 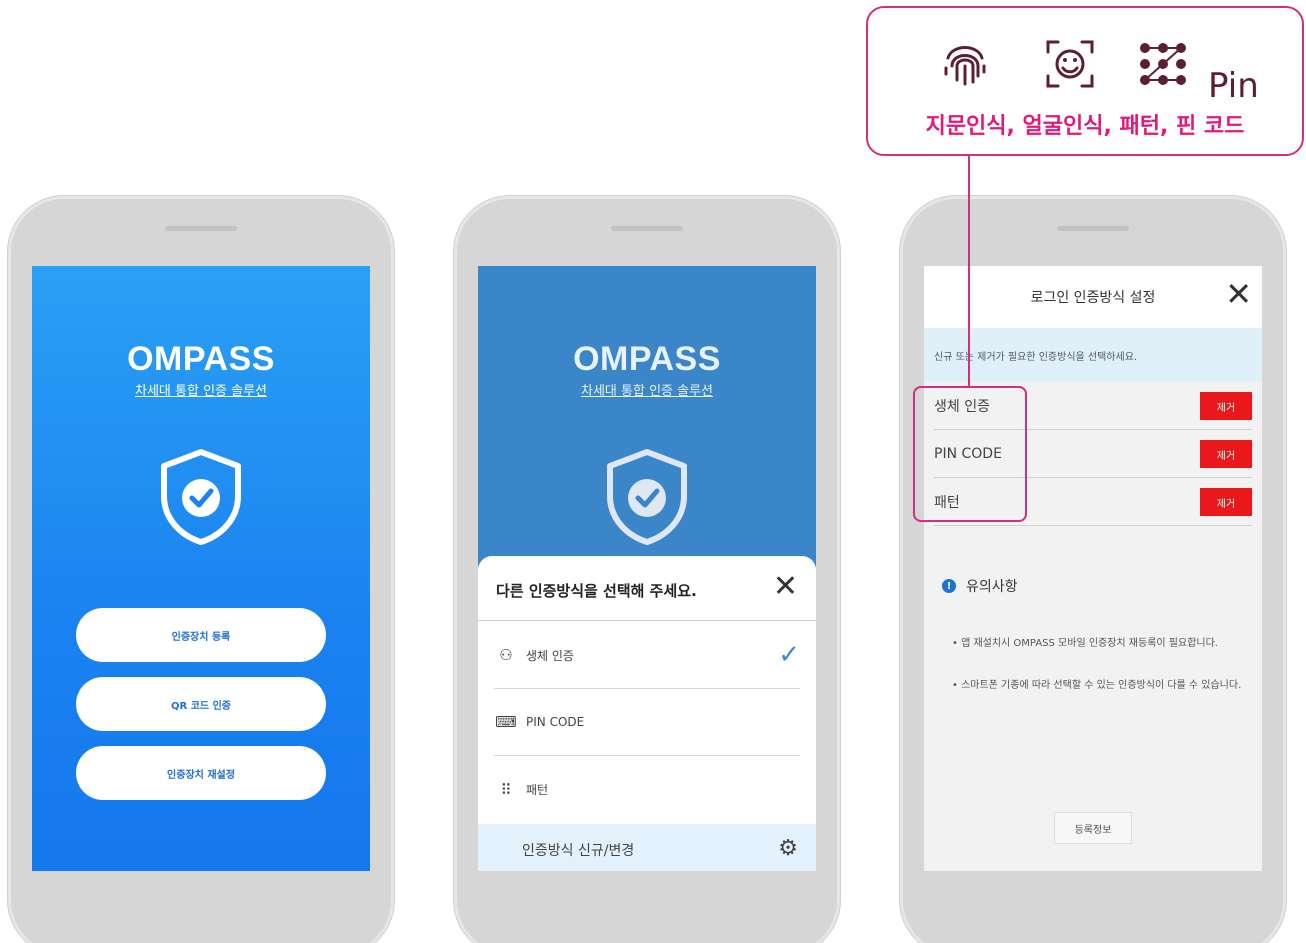 I want to click on footer-label: 인증방식 신규/변경, so click(x=578, y=851).